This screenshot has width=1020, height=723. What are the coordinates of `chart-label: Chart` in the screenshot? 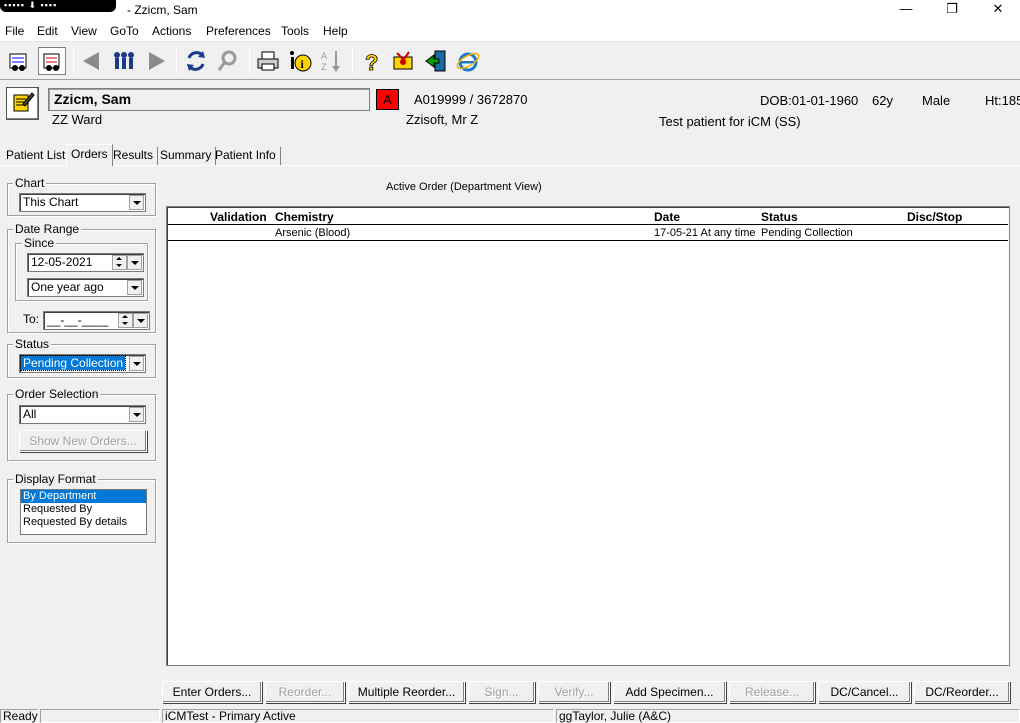 It's located at (30, 183).